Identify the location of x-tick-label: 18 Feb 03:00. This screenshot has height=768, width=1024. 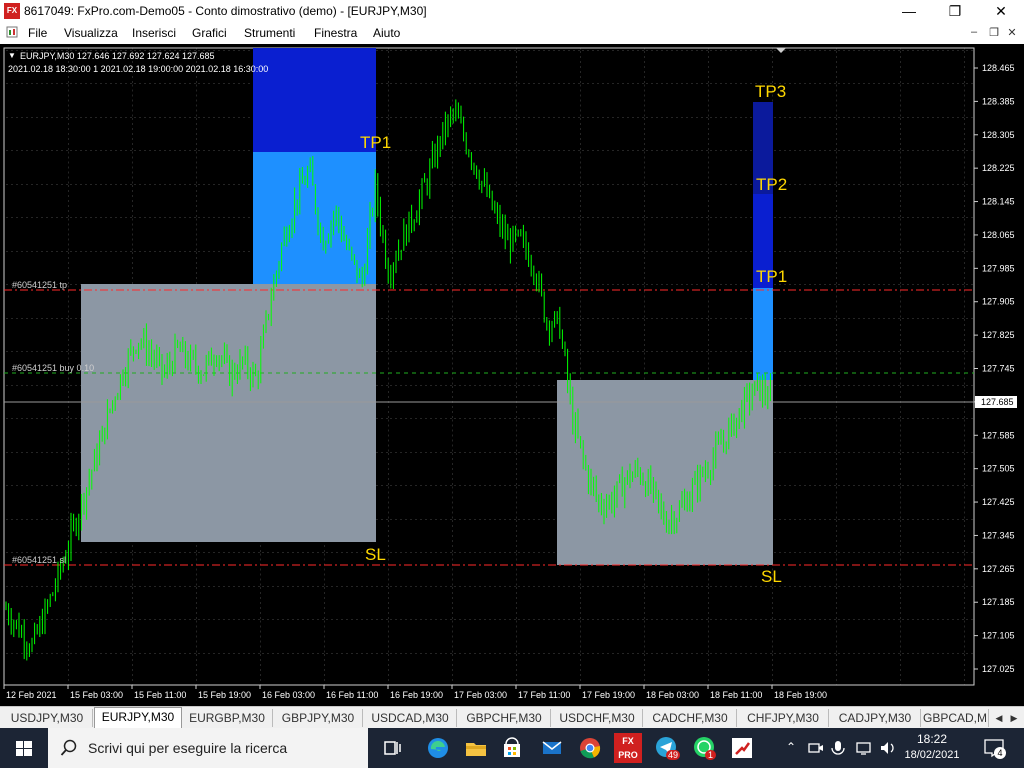
(672, 695).